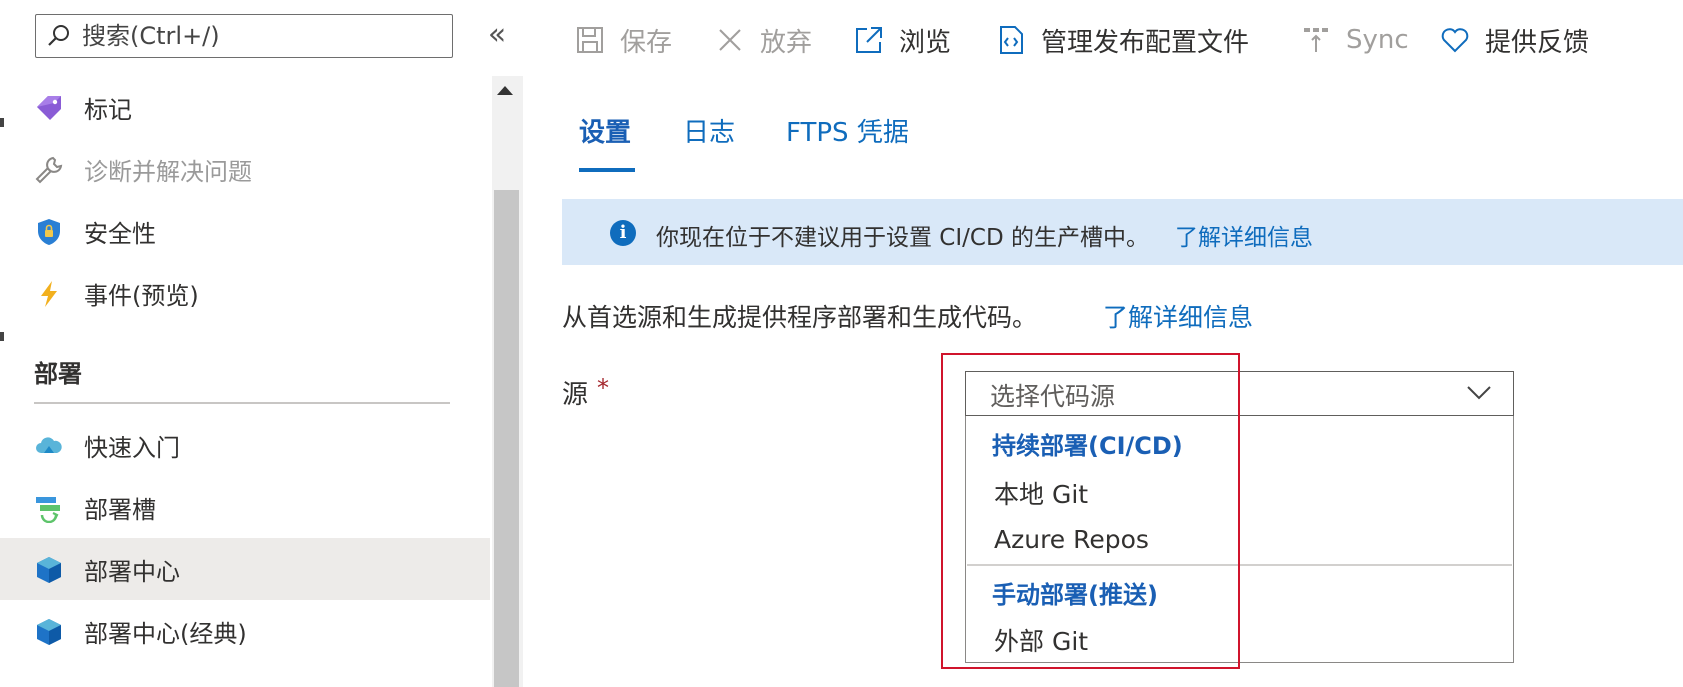  Describe the element at coordinates (730, 40) in the screenshot. I see `close-icon` at that location.